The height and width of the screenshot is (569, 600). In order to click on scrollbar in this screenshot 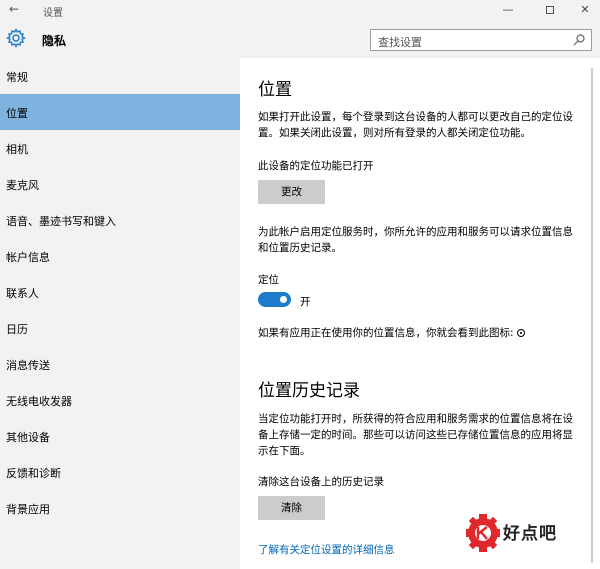, I will do `click(592, 313)`.